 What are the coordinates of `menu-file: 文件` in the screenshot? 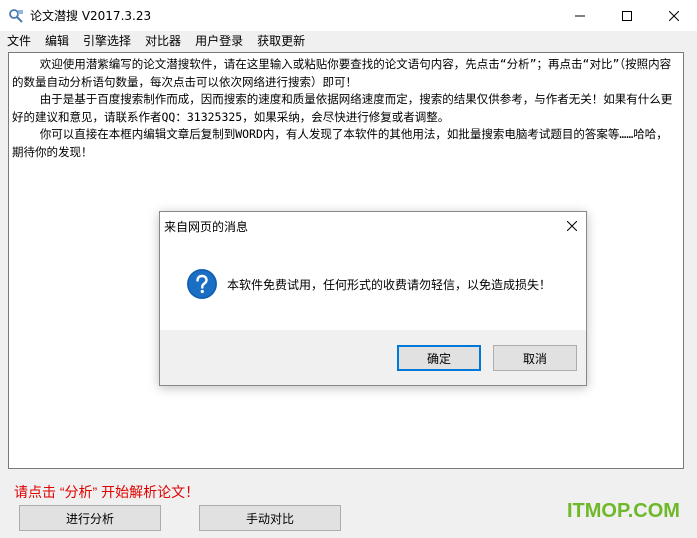 It's located at (19, 41).